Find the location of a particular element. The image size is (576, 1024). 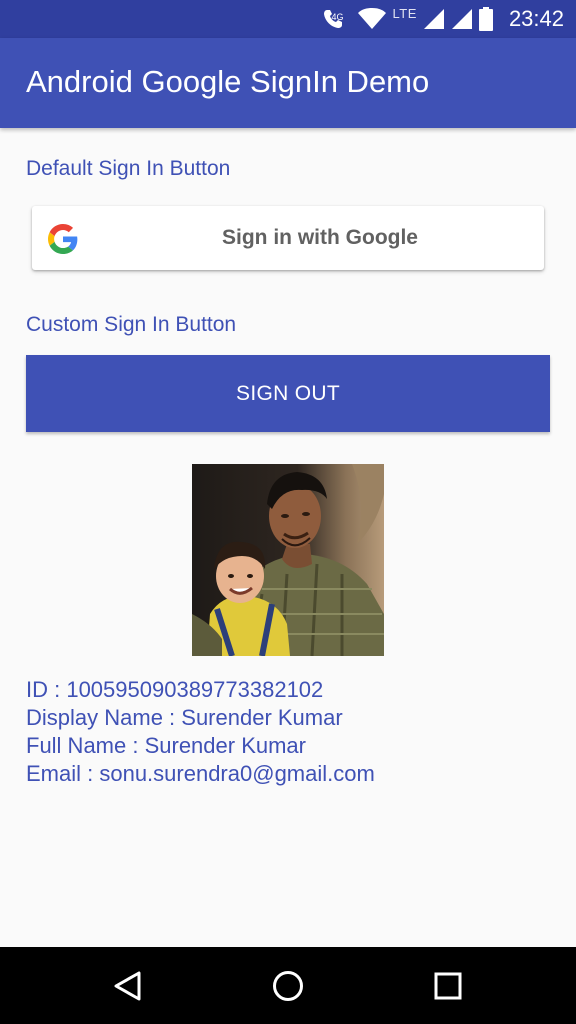

network-badge: 4G is located at coordinates (337, 17).